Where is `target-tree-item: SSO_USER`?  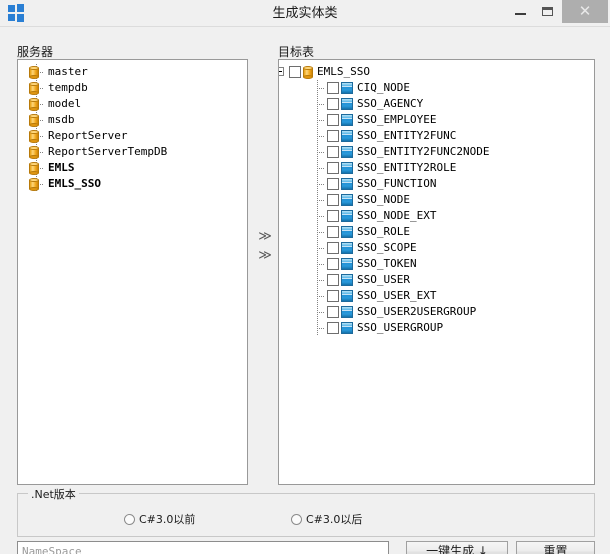
target-tree-item: SSO_USER is located at coordinates (436, 280).